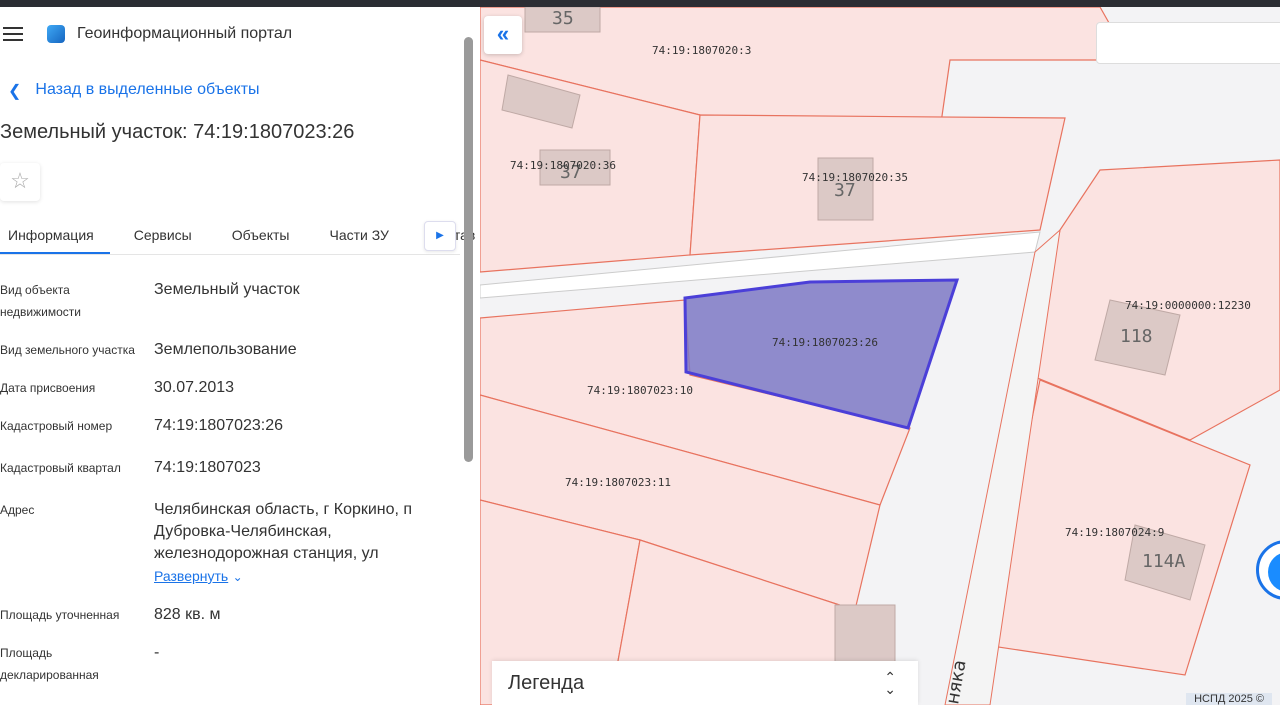 This screenshot has width=1280, height=705. What do you see at coordinates (877, 185) in the screenshot?
I see `parcel` at bounding box center [877, 185].